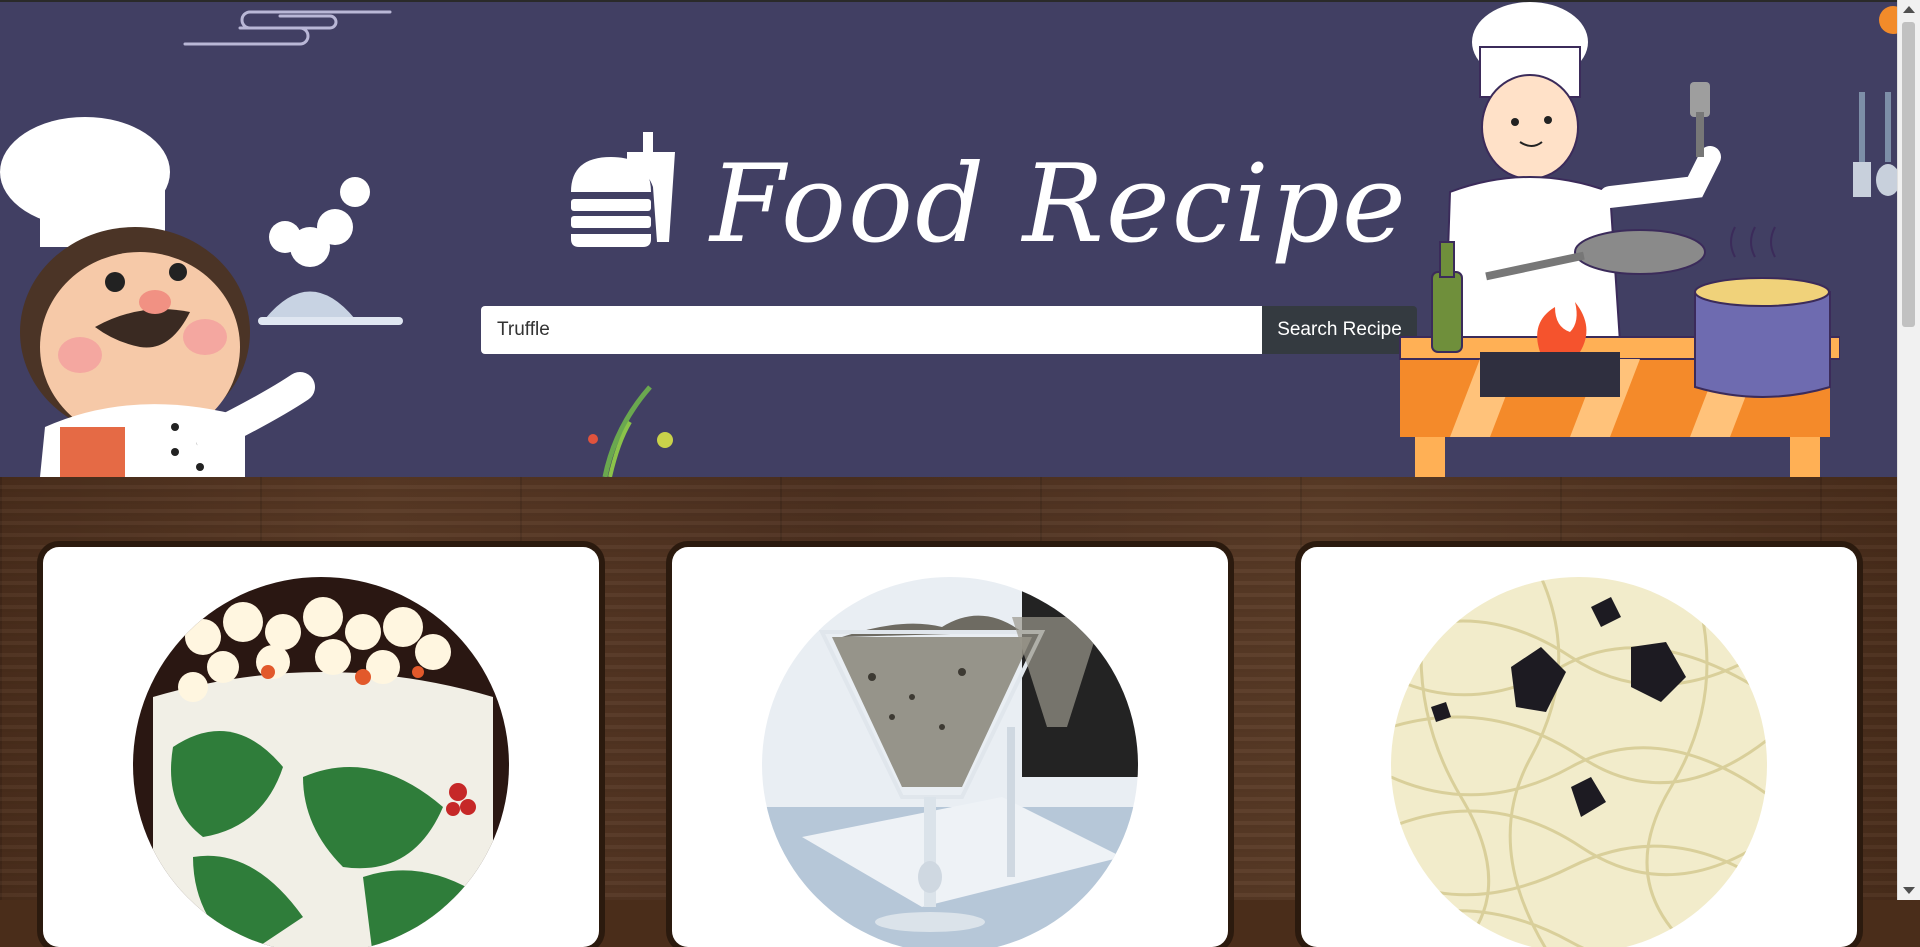  What do you see at coordinates (1875, 101) in the screenshot?
I see `hanging-utensils-decoration` at bounding box center [1875, 101].